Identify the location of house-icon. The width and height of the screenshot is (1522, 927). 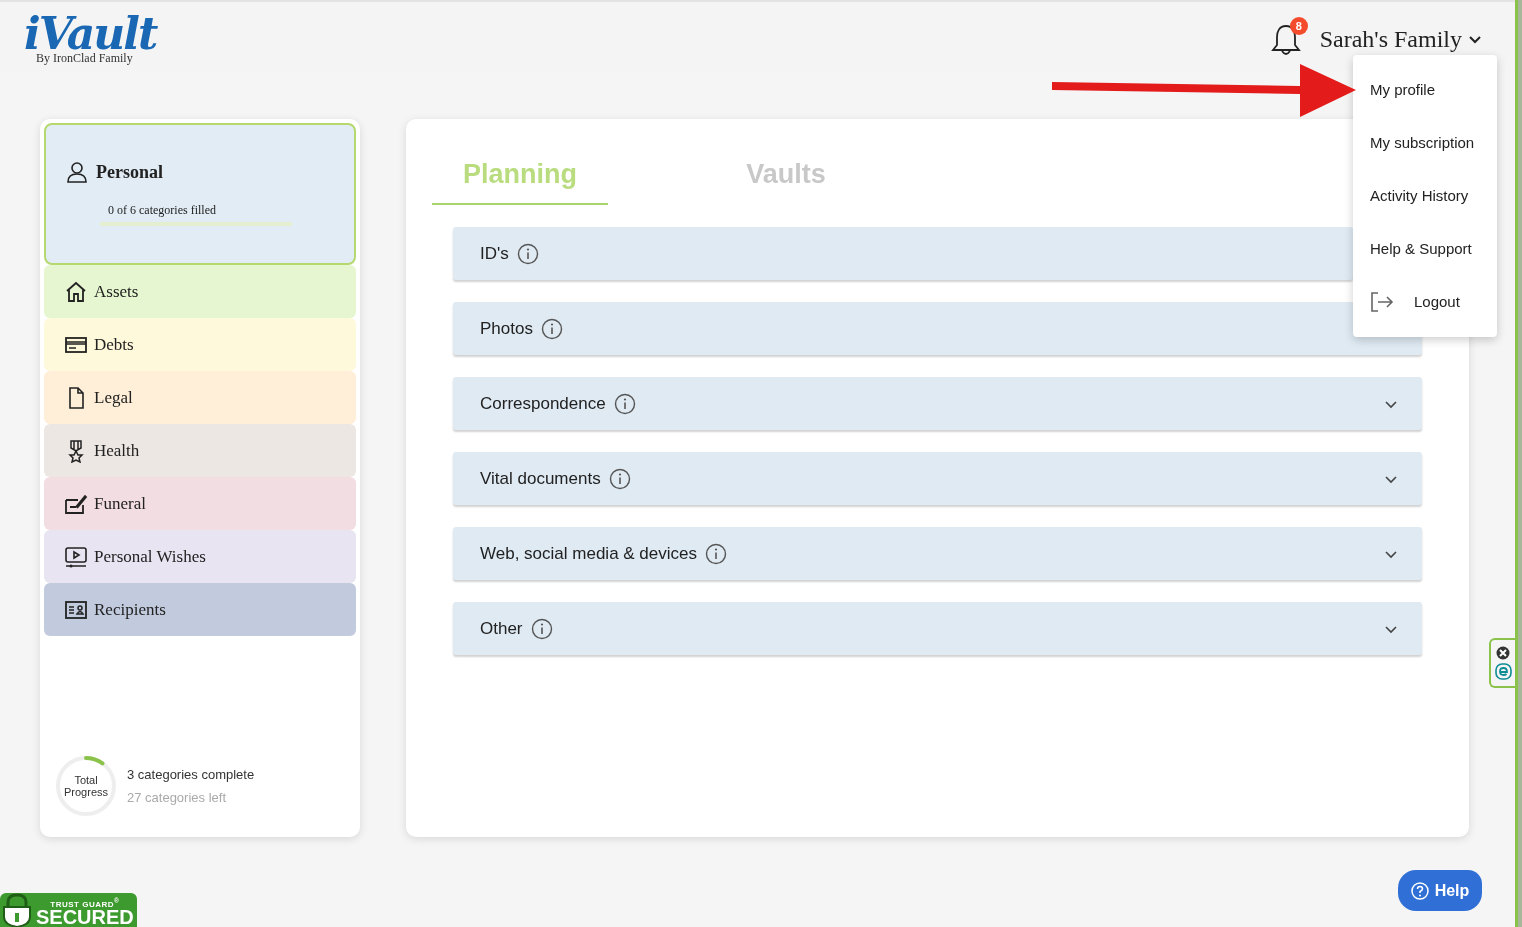
(76, 291).